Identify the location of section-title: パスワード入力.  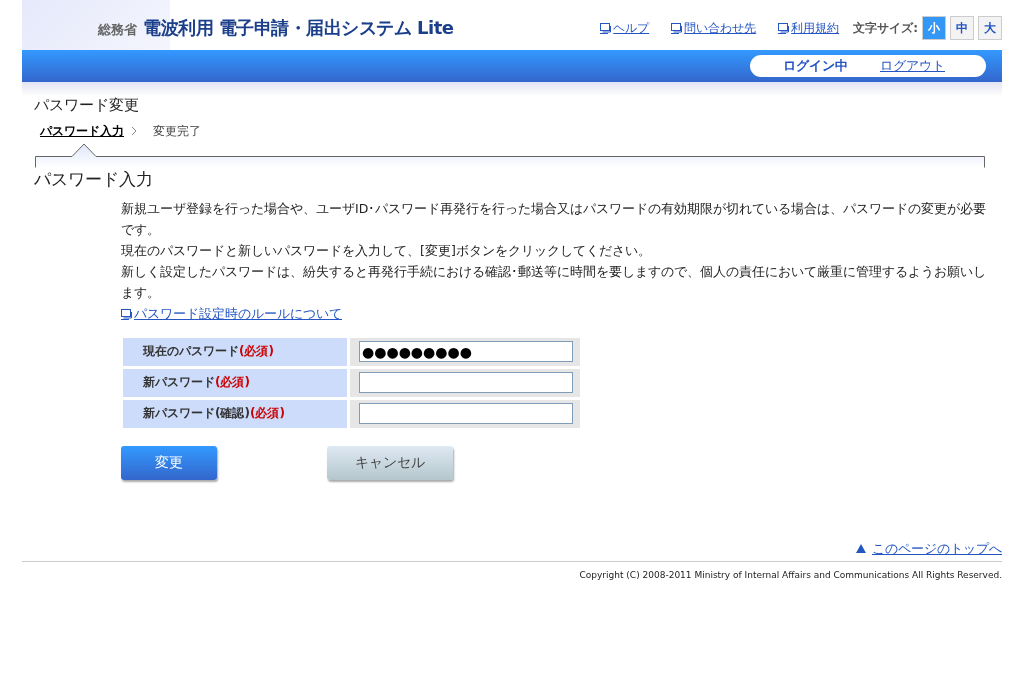
(93, 179).